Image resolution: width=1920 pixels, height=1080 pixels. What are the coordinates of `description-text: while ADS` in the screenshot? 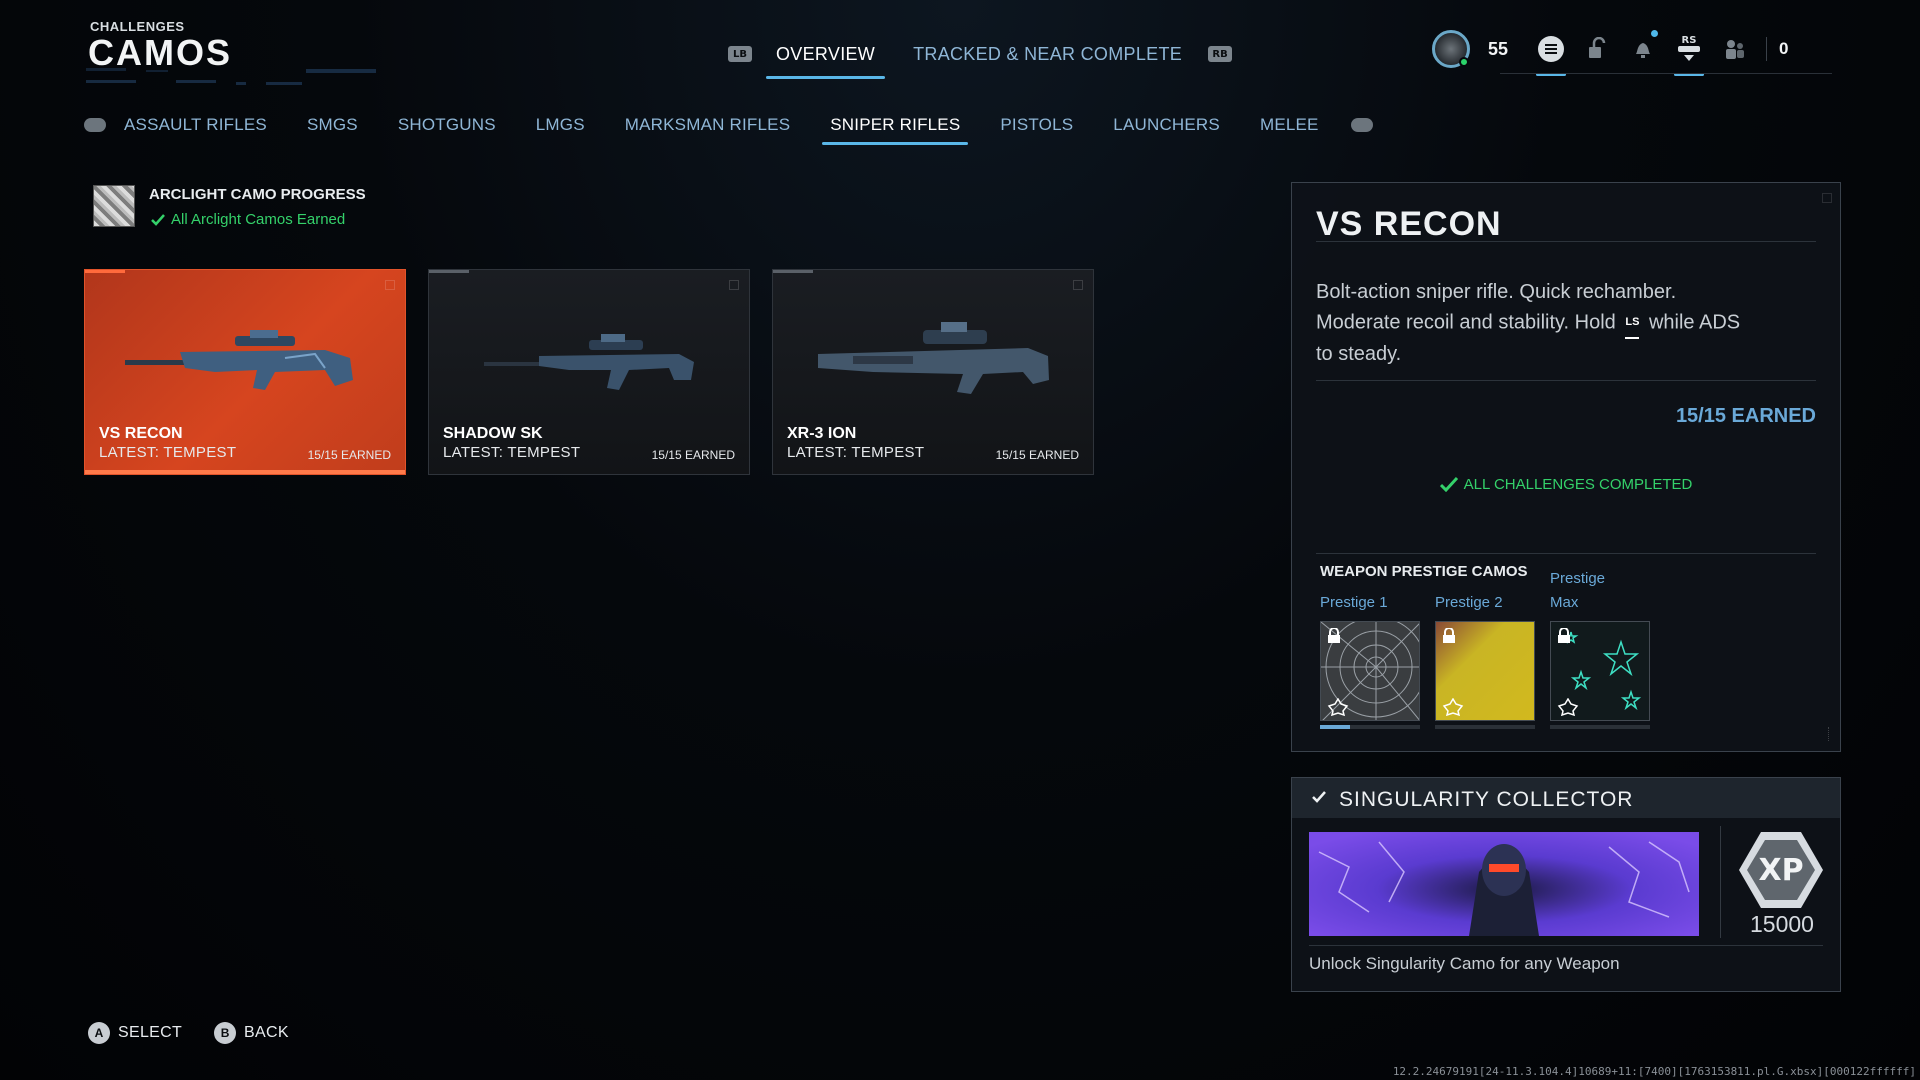 It's located at (1694, 322).